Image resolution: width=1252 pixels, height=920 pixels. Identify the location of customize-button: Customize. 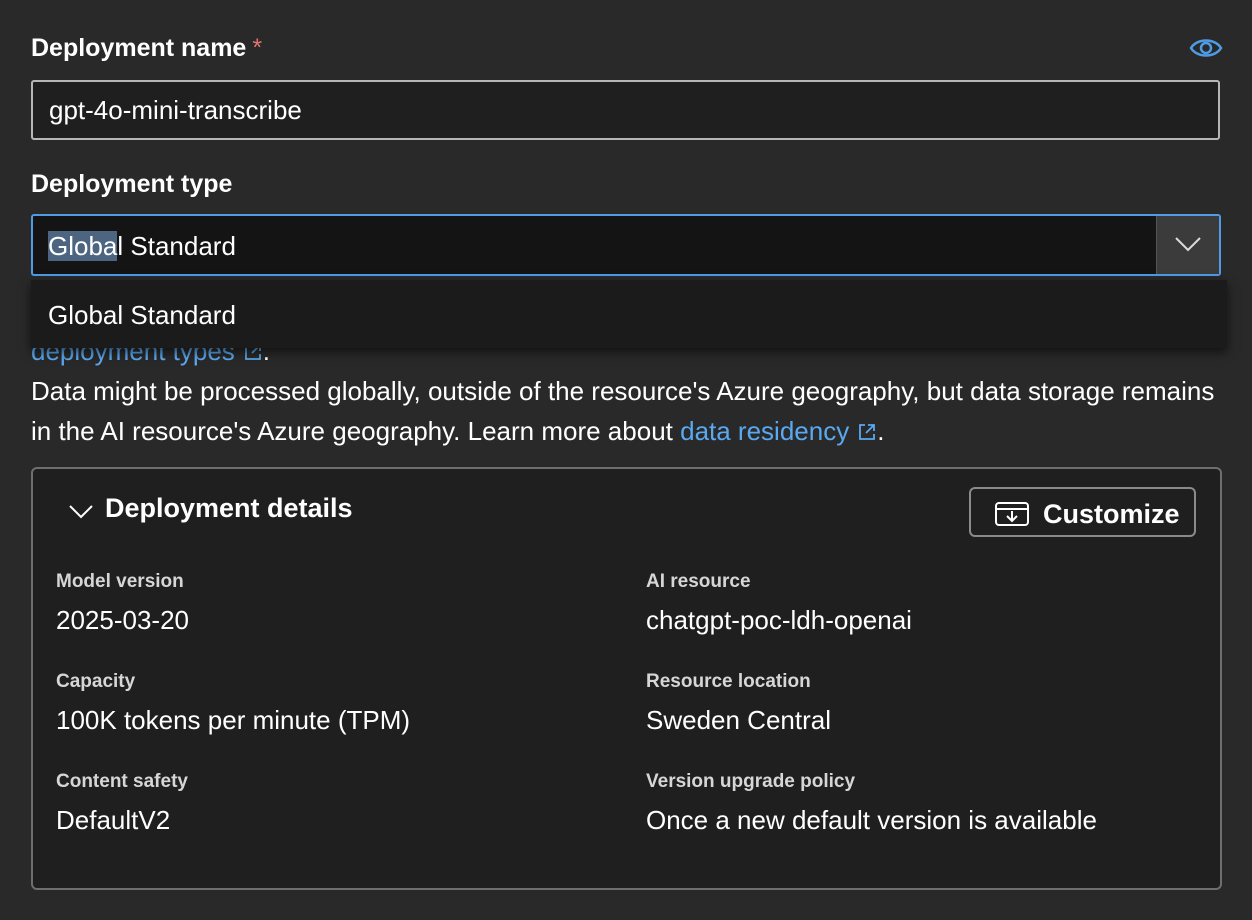
(1082, 512).